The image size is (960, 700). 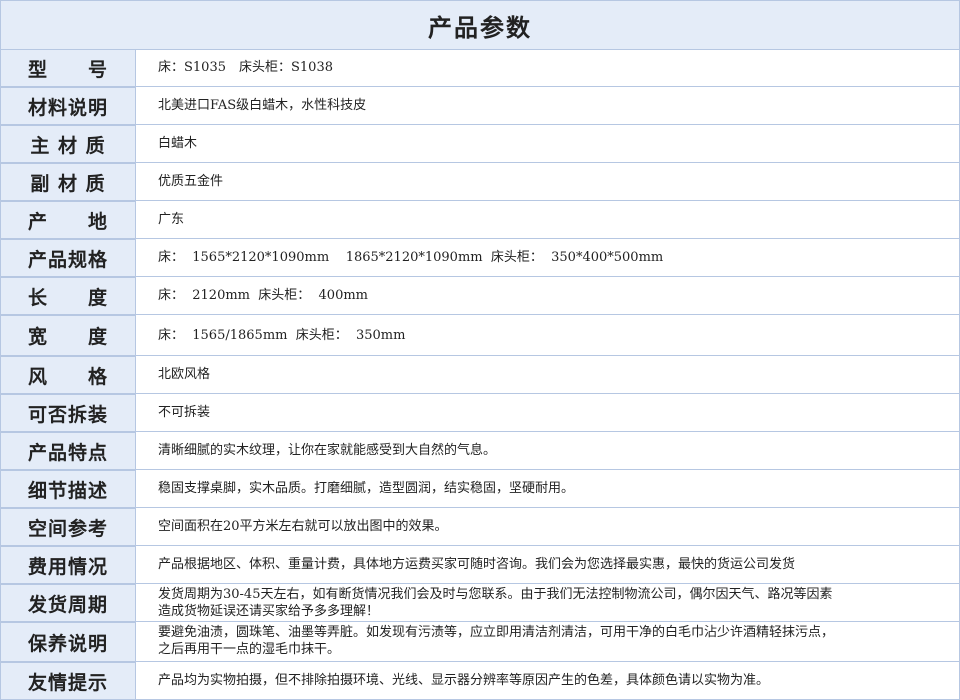 I want to click on table-row: 产 地 广东, so click(x=480, y=220).